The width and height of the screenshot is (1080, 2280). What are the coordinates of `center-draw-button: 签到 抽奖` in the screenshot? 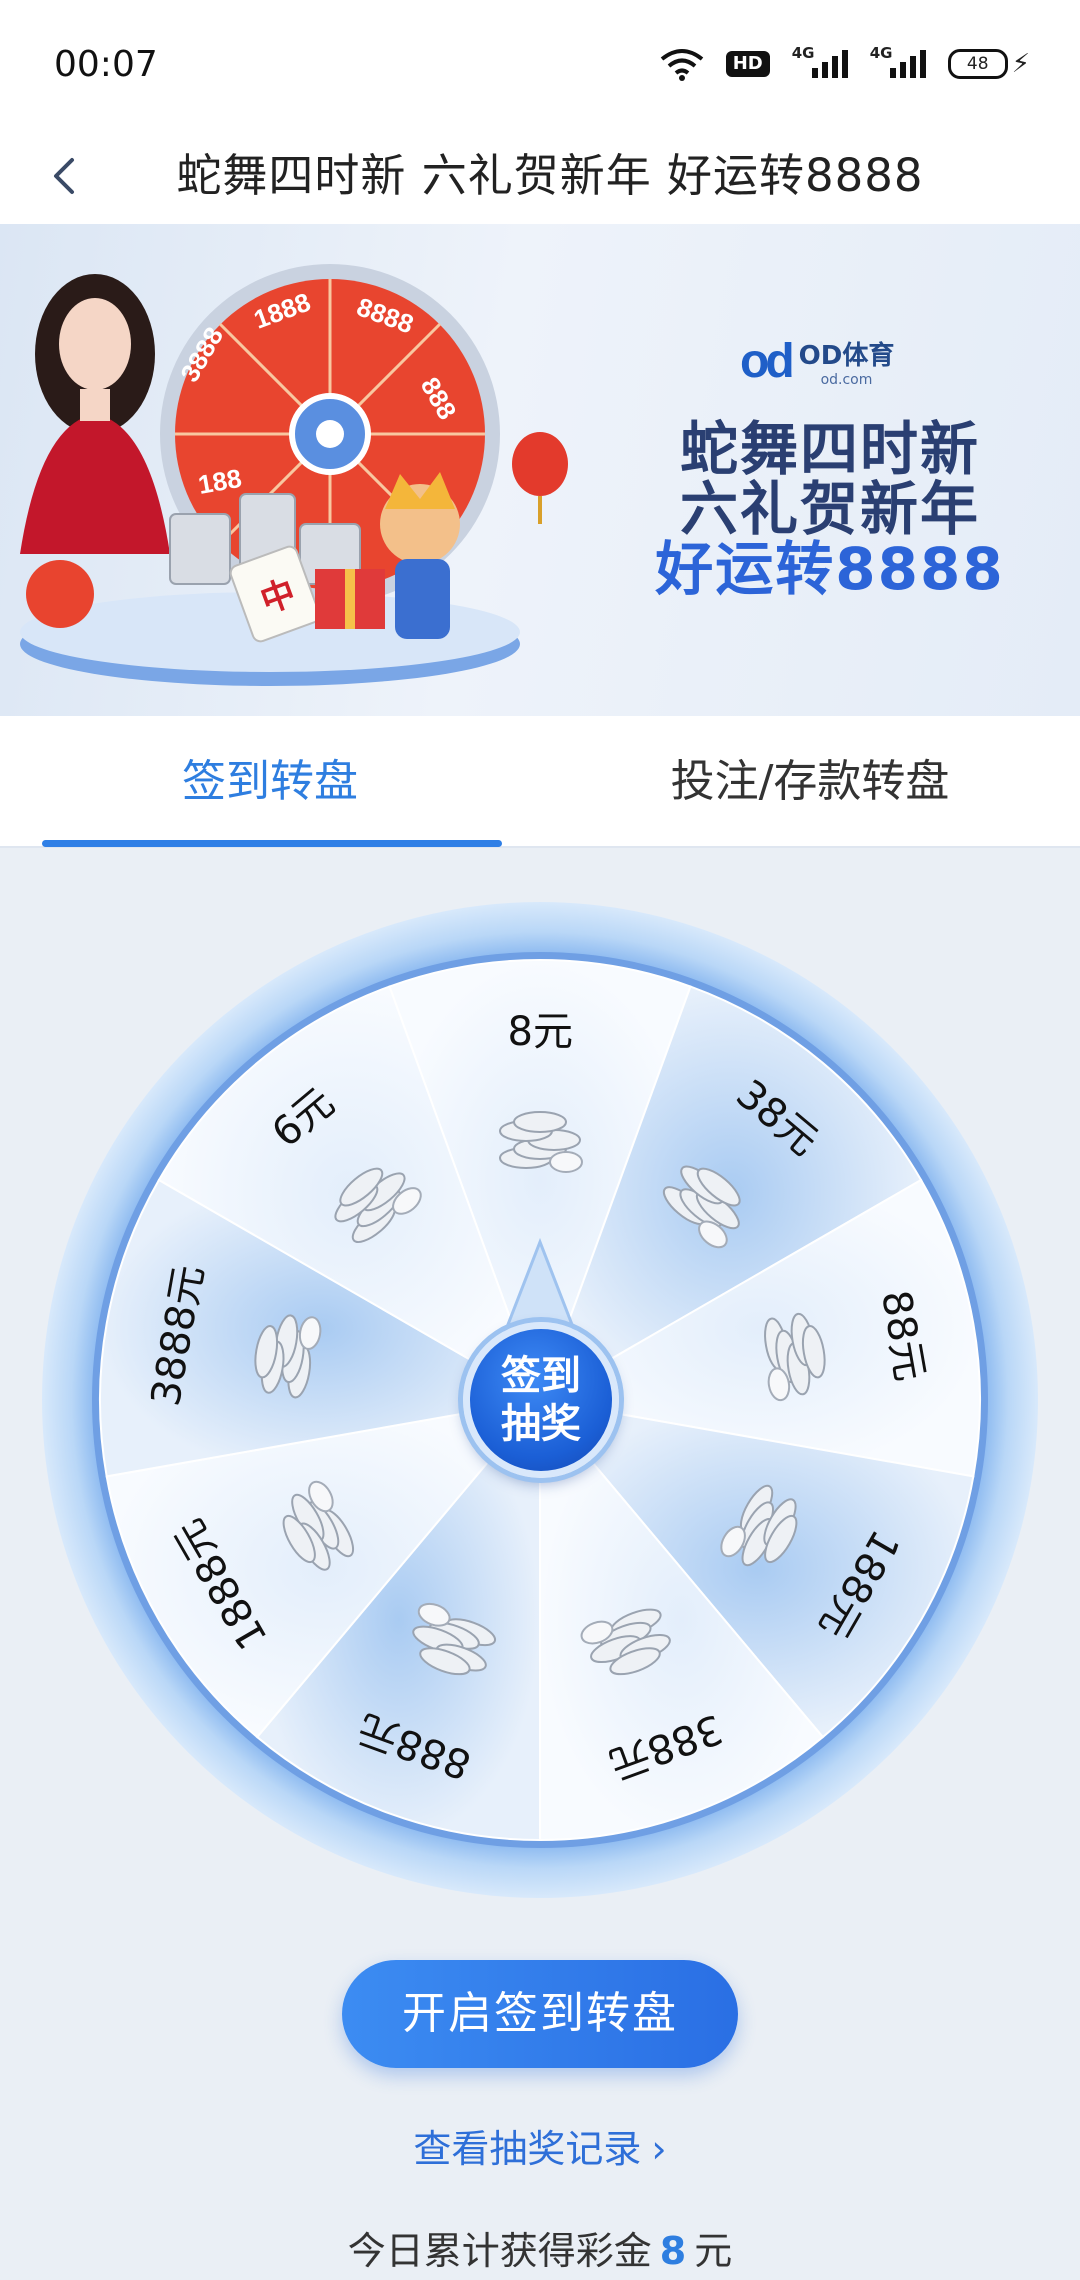 It's located at (541, 1400).